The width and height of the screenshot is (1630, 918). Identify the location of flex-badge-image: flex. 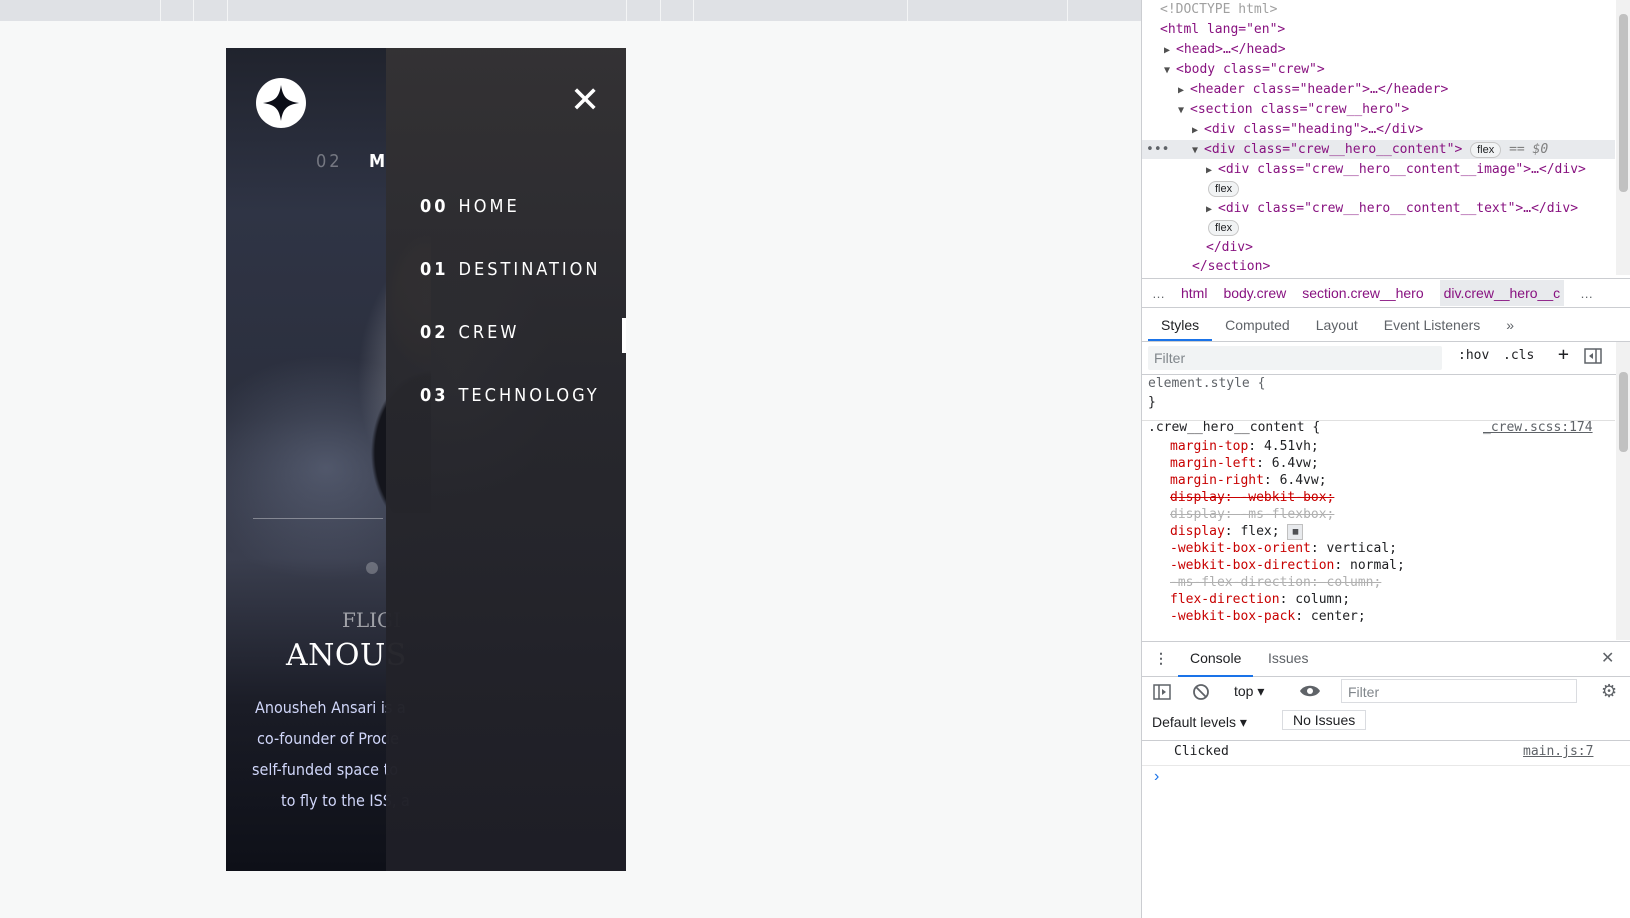
(1224, 188).